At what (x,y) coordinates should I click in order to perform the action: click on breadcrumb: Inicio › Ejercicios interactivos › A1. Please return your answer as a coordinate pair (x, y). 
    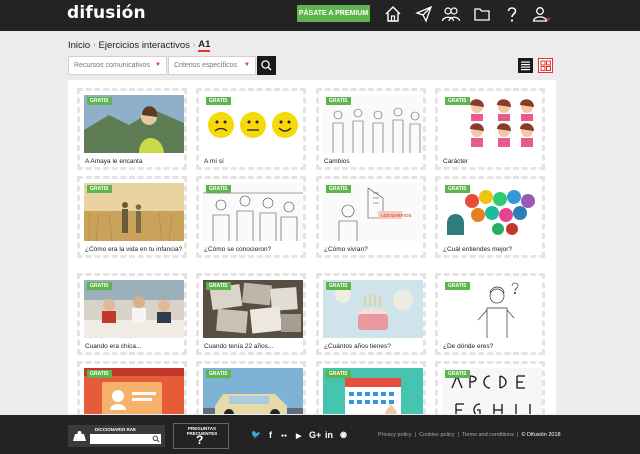
    Looking at the image, I should click on (139, 45).